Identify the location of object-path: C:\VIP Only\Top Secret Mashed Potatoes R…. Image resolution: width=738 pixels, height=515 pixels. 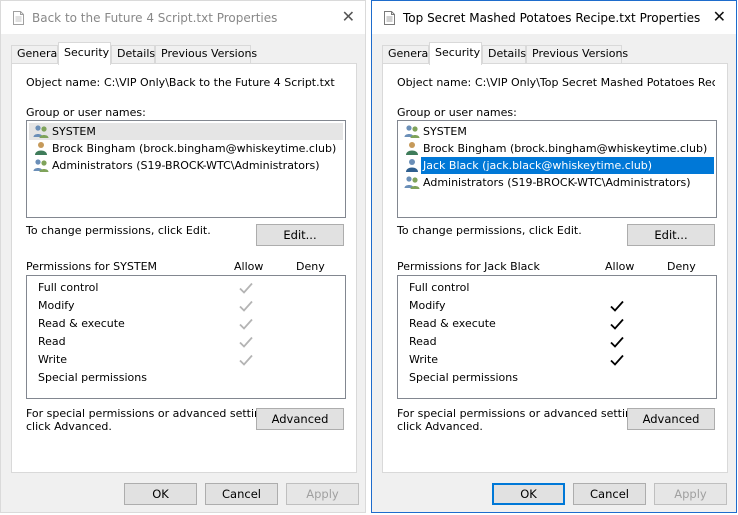
(595, 82).